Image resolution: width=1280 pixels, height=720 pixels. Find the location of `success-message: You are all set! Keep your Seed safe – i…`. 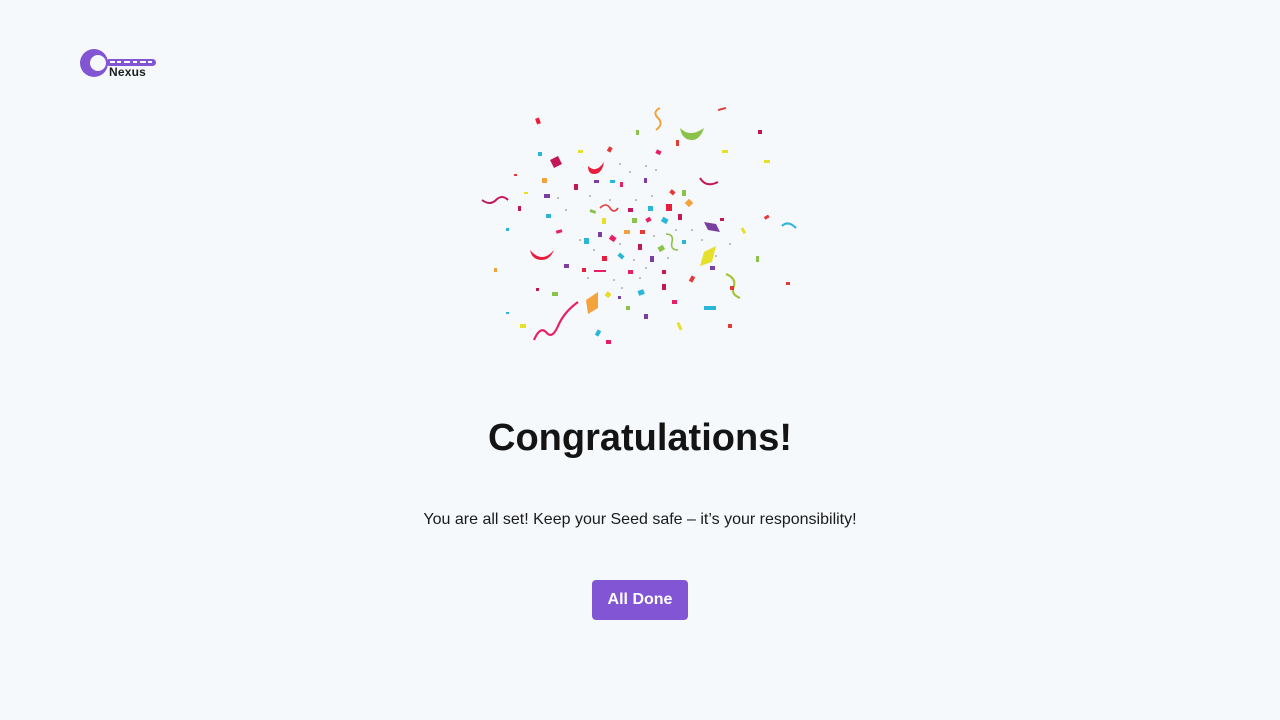

success-message: You are all set! Keep your Seed safe – i… is located at coordinates (640, 519).